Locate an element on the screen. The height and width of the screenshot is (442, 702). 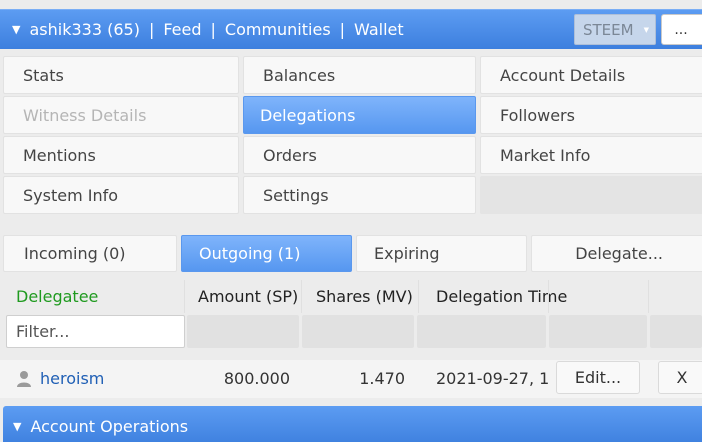
tab-incoming: Incoming (0) is located at coordinates (90, 253).